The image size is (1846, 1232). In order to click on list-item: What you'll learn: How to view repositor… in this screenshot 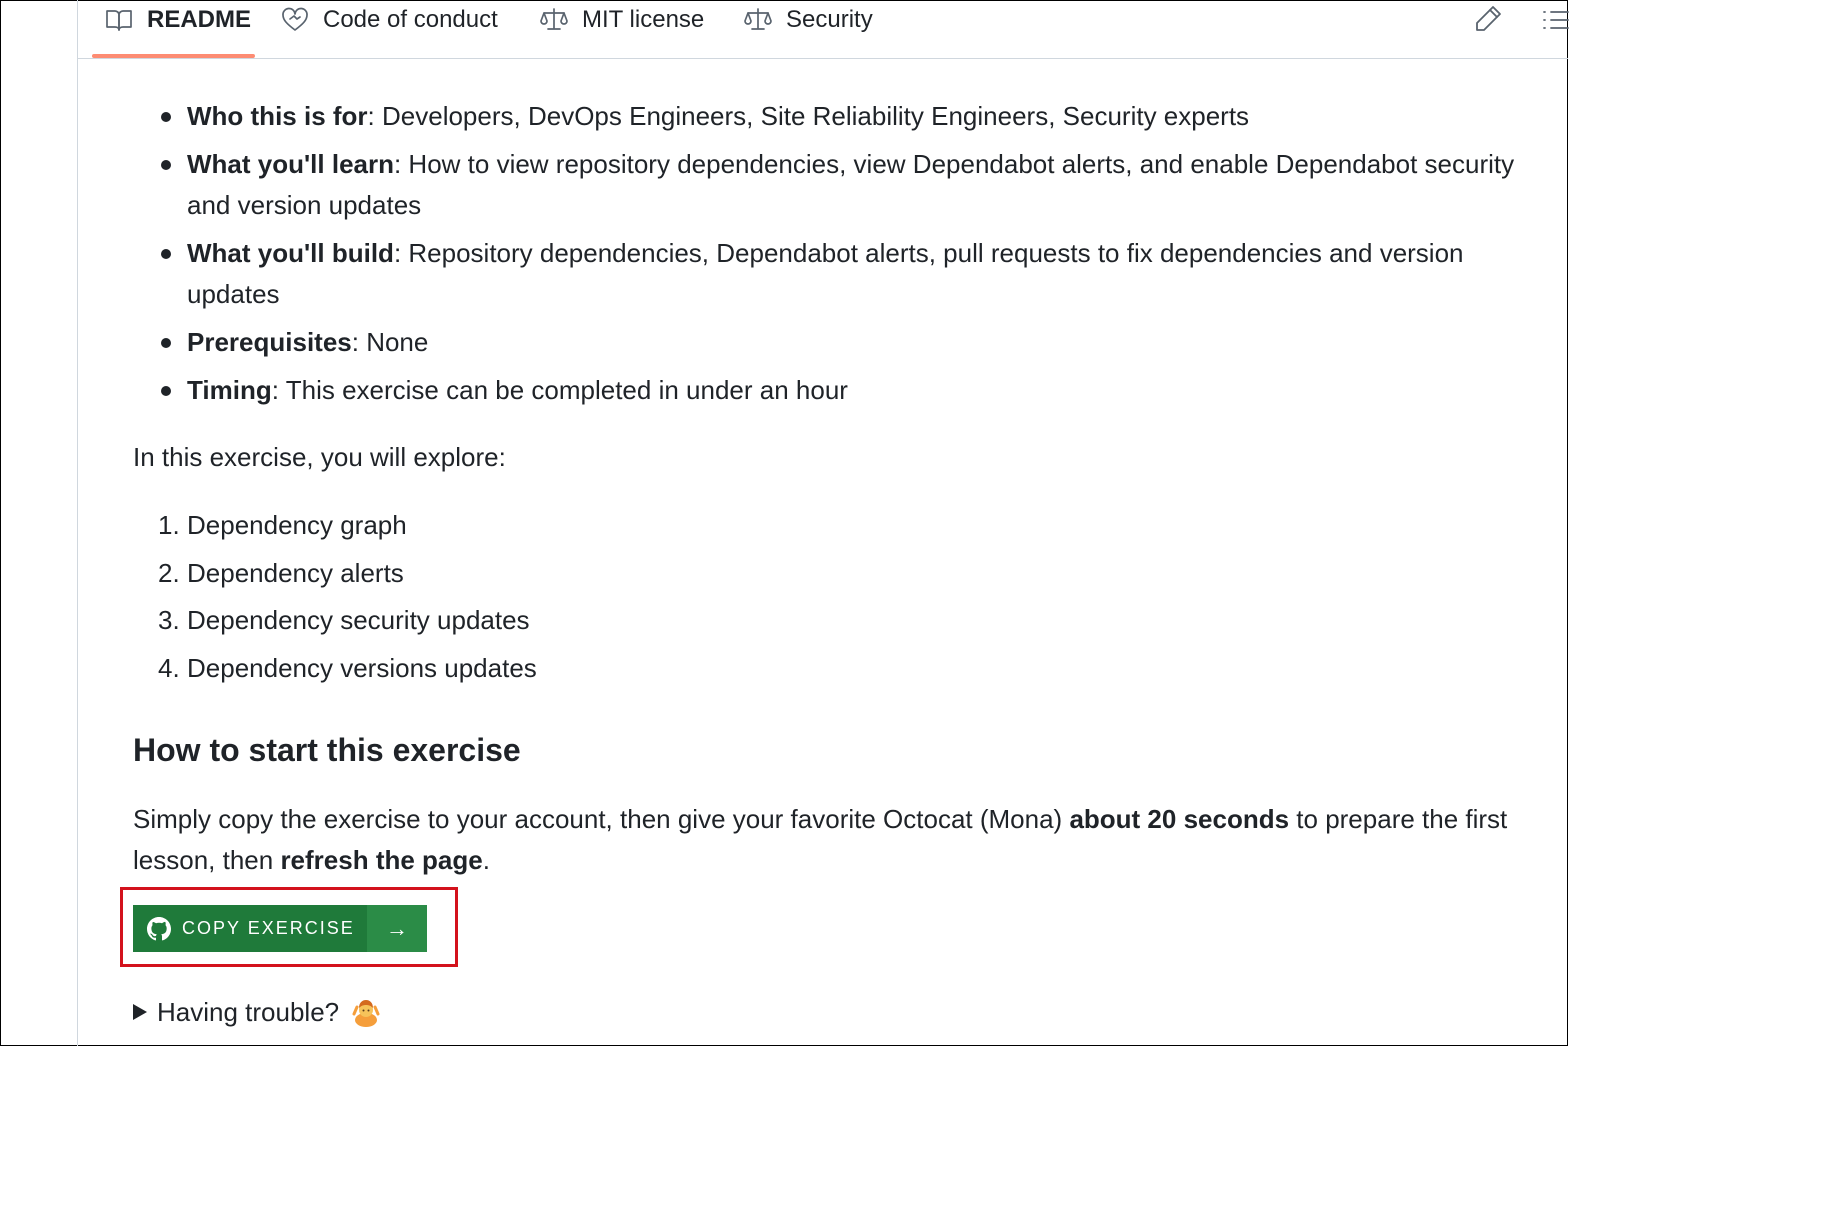, I will do `click(830, 185)`.